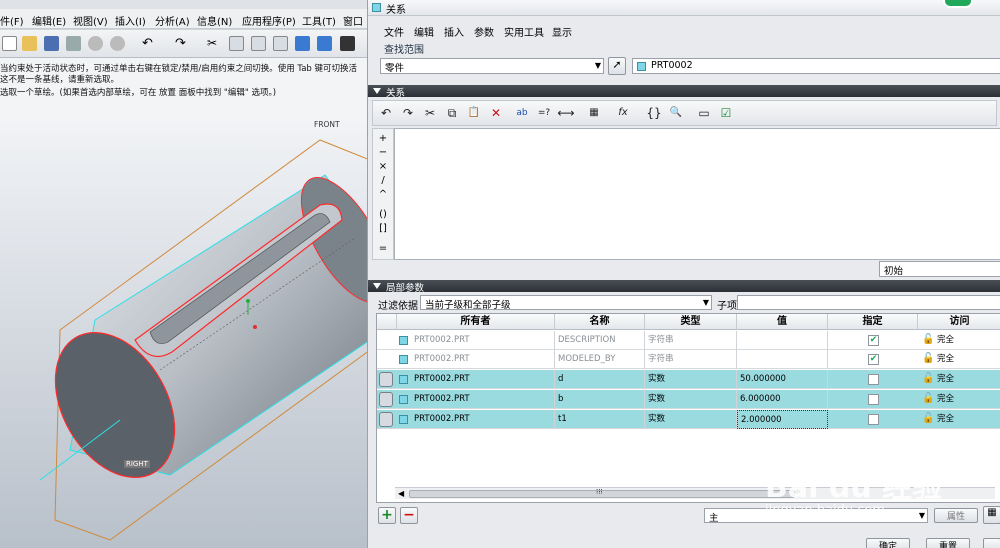 This screenshot has width=1000, height=548. Describe the element at coordinates (214, 43) in the screenshot. I see `cut-icon: ✂` at that location.